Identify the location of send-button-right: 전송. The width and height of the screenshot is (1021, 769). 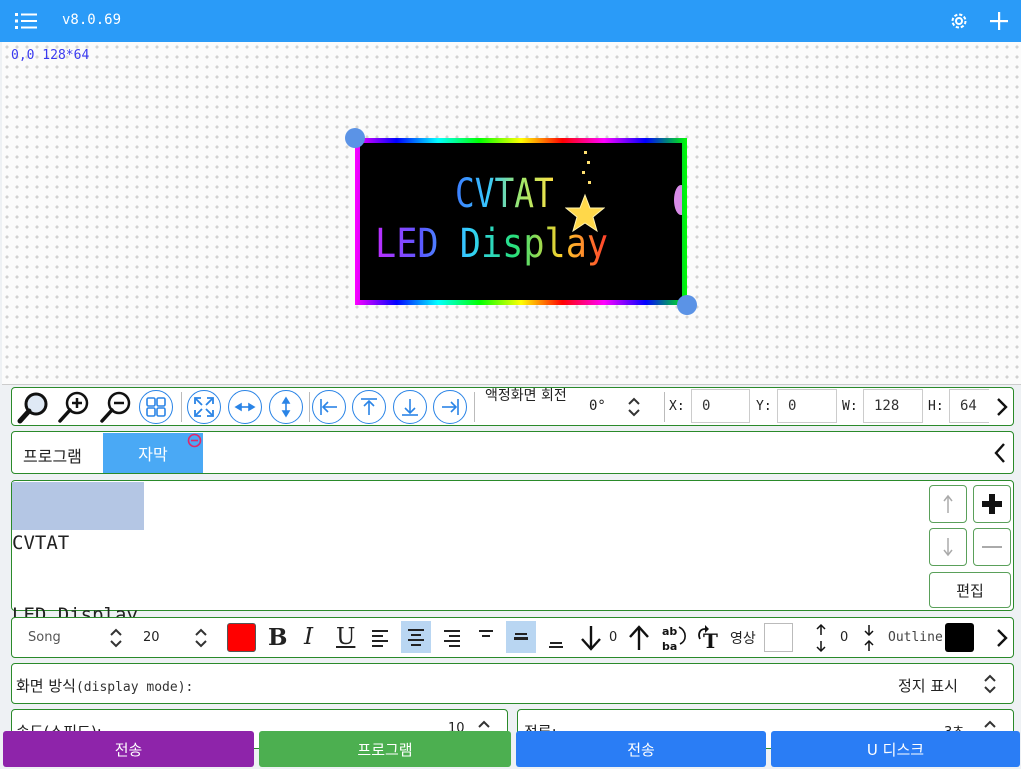
(641, 749).